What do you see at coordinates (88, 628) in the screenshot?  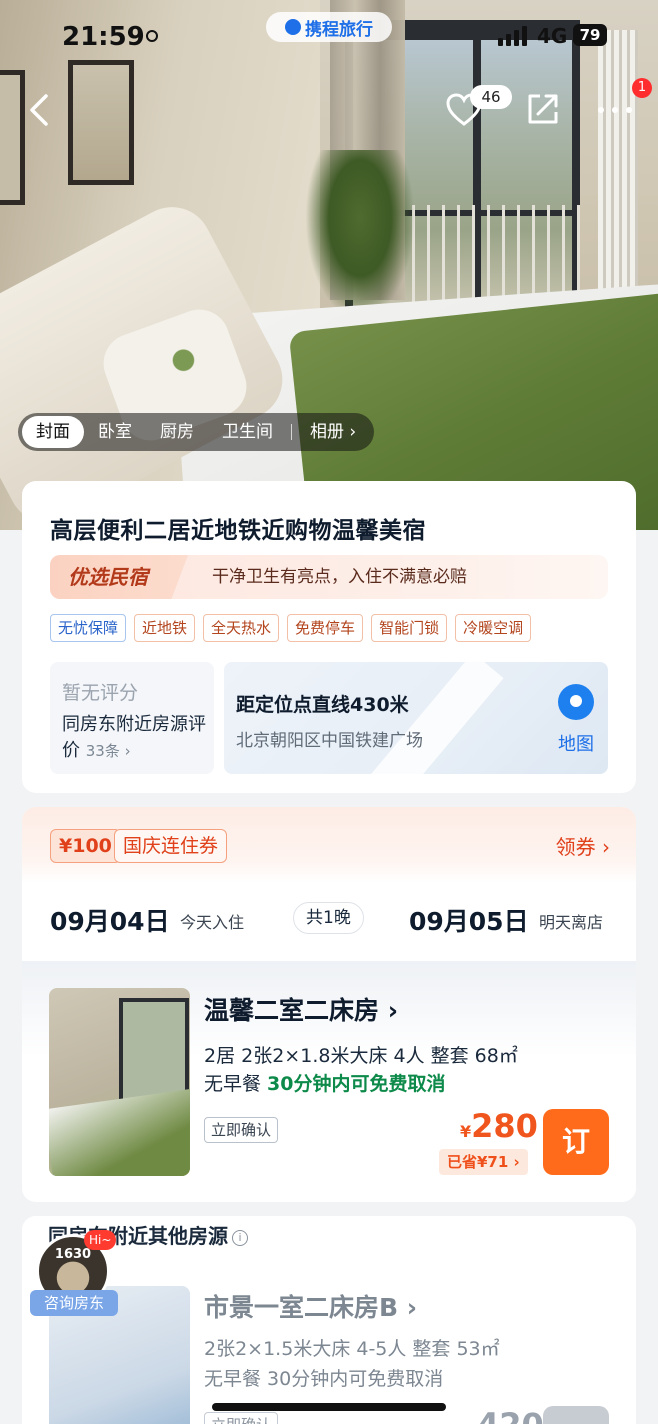 I see `tag-worry-free: 无忧保障` at bounding box center [88, 628].